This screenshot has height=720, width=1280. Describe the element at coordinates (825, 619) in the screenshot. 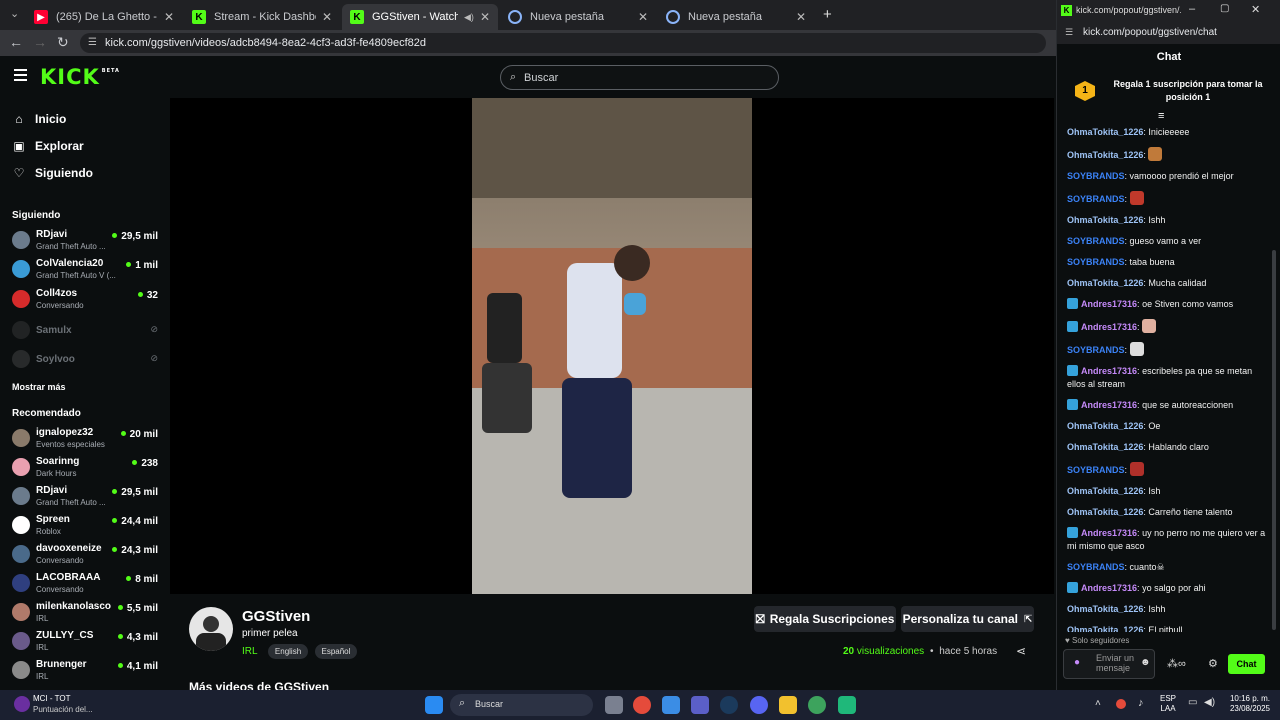

I see `gift-subs-button: ⛝ Regala Suscripciones` at that location.